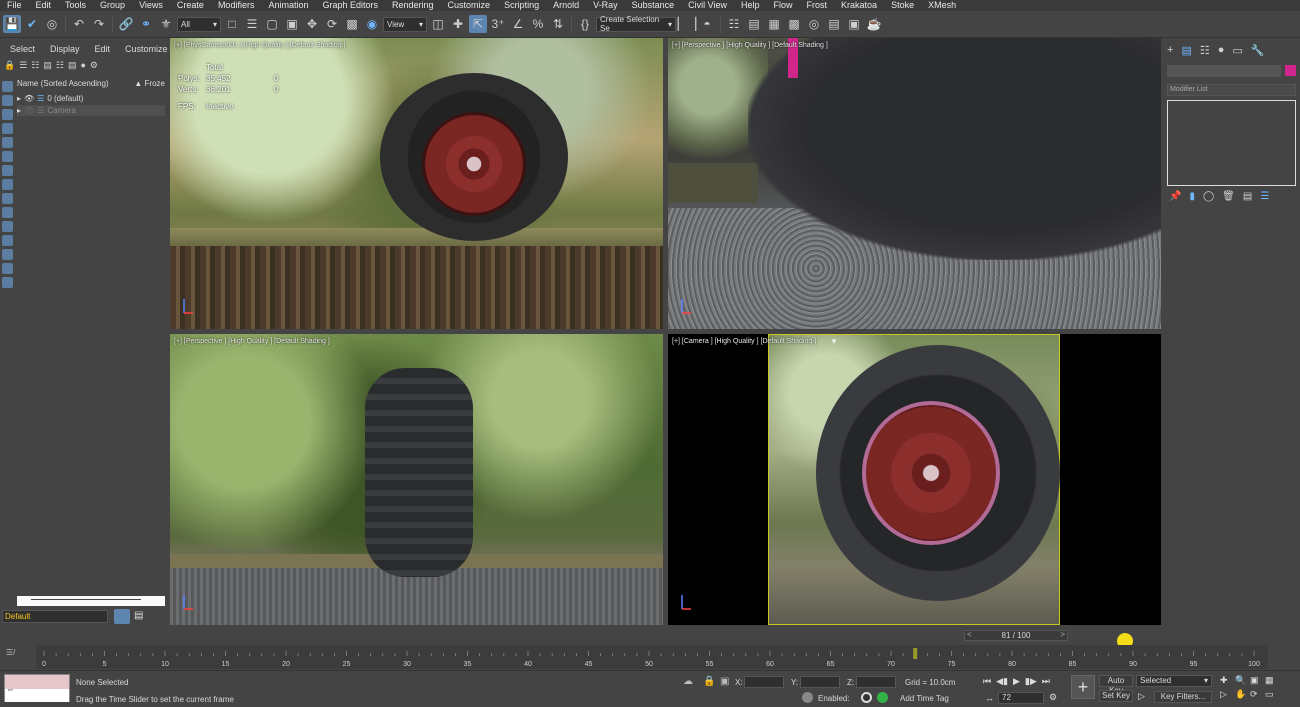 This screenshot has height=707, width=1300. I want to click on field-of-view-icon: ▷, so click(1226, 694).